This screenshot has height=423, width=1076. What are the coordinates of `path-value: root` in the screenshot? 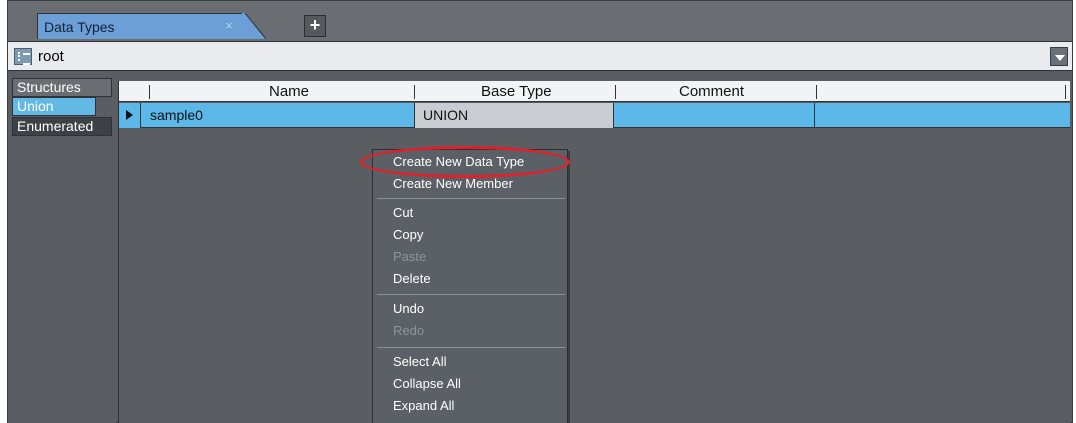 It's located at (51, 56).